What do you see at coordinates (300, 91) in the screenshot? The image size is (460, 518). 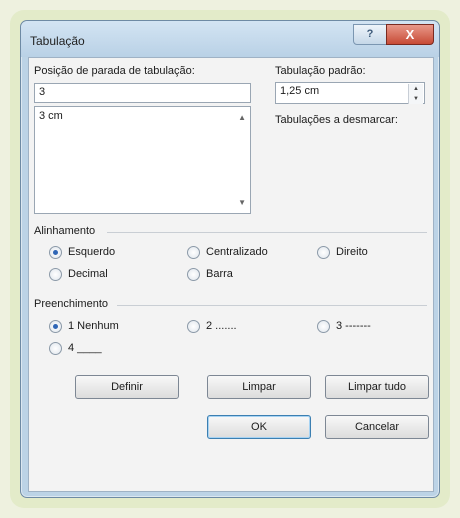 I see `default-tab-stops-value: 1,25 cm` at bounding box center [300, 91].